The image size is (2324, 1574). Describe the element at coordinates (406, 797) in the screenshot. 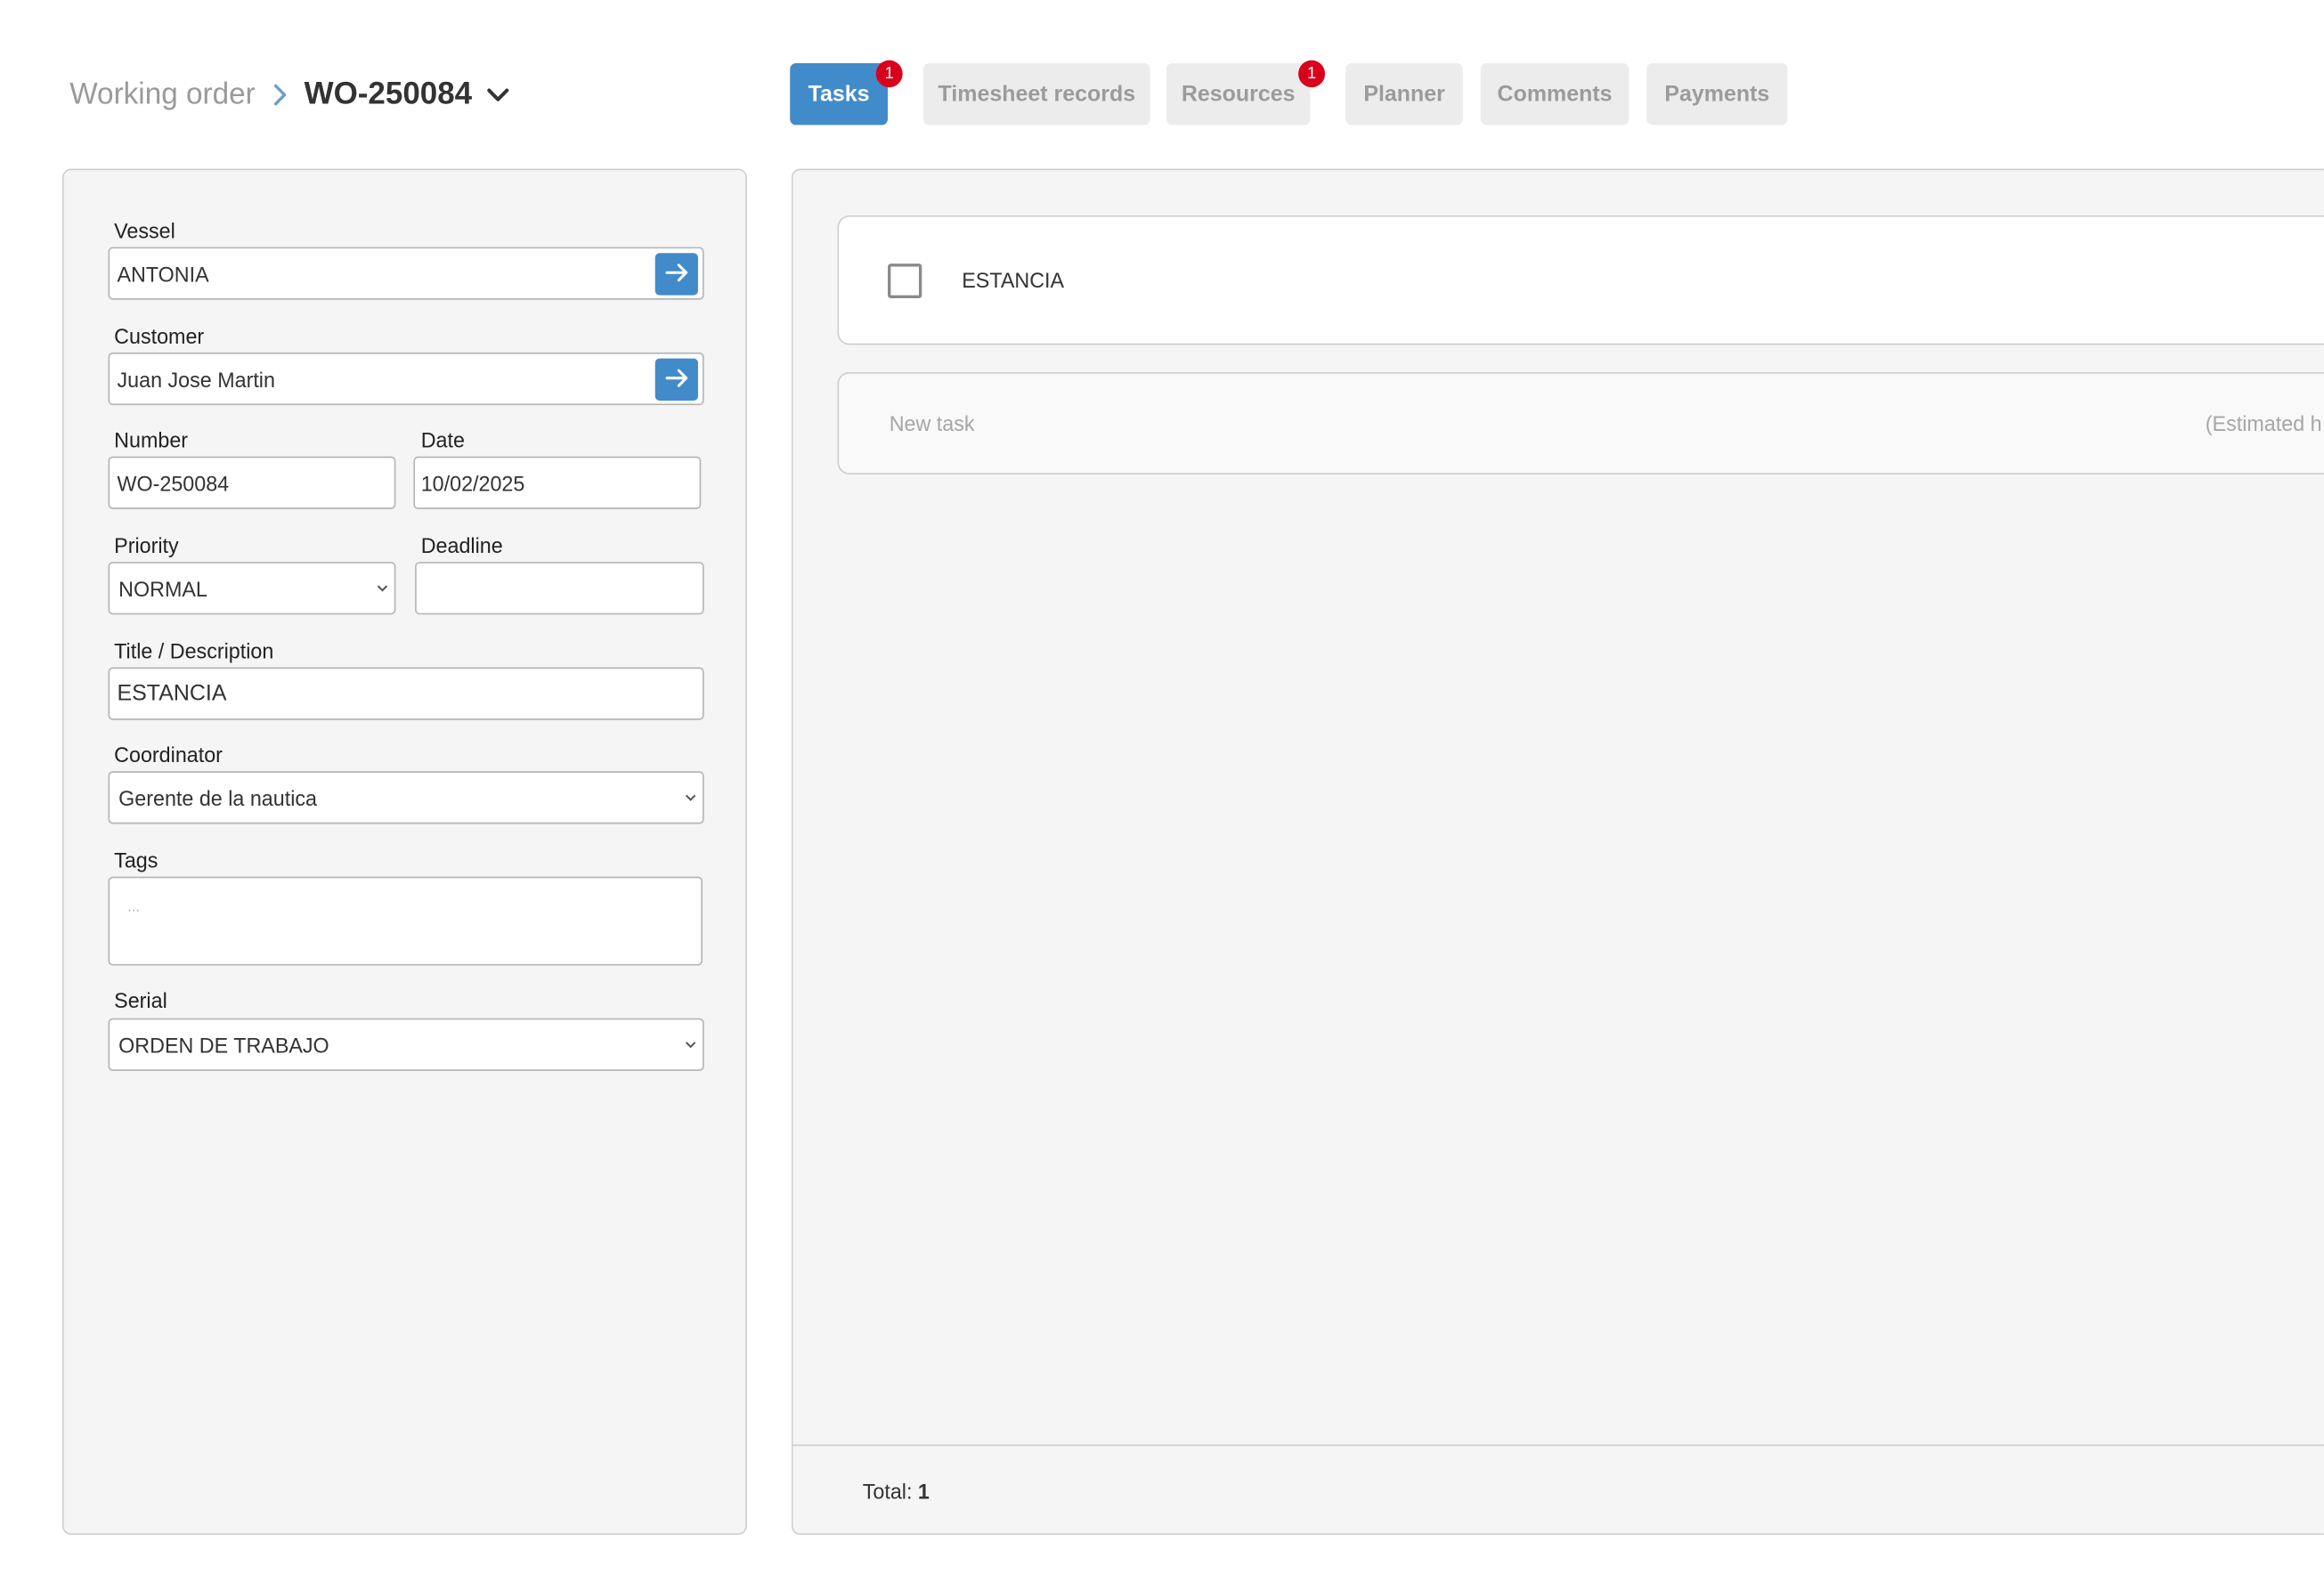

I see `coordinator-select: Gerente de la nautica` at that location.